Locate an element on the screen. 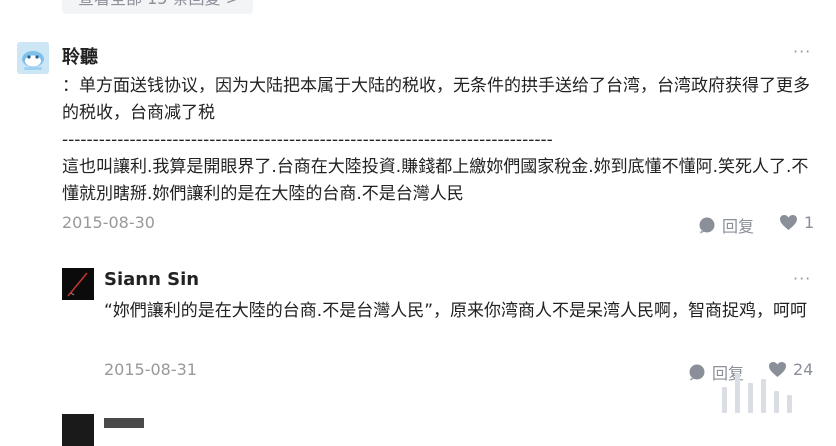  like-button: 1 is located at coordinates (796, 222).